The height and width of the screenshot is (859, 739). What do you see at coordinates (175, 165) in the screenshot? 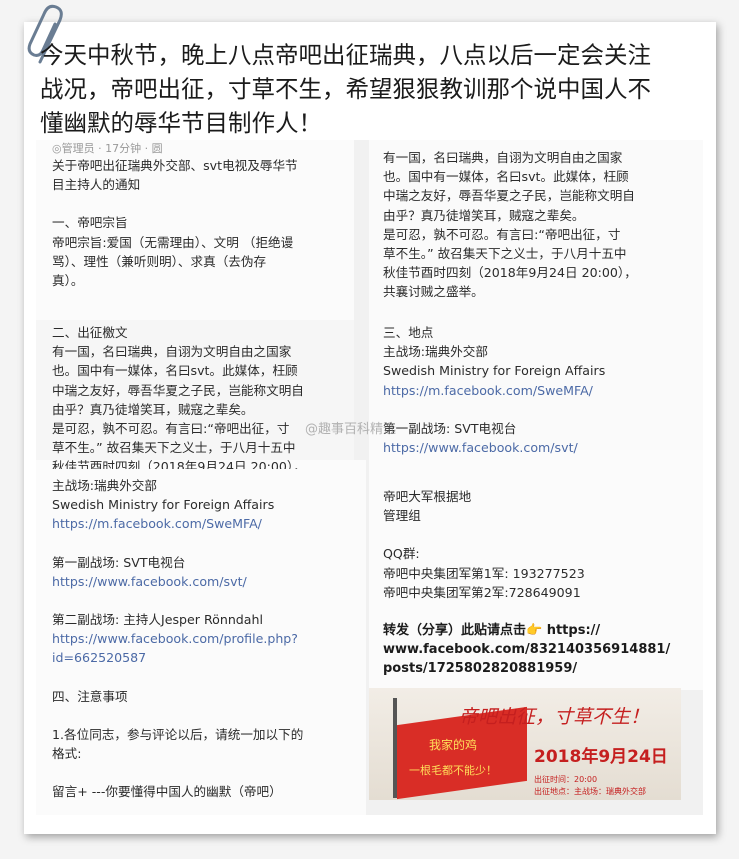
I see `text-line: 关于帝吧出征瑞典外交部、svt电视及辱华节` at bounding box center [175, 165].